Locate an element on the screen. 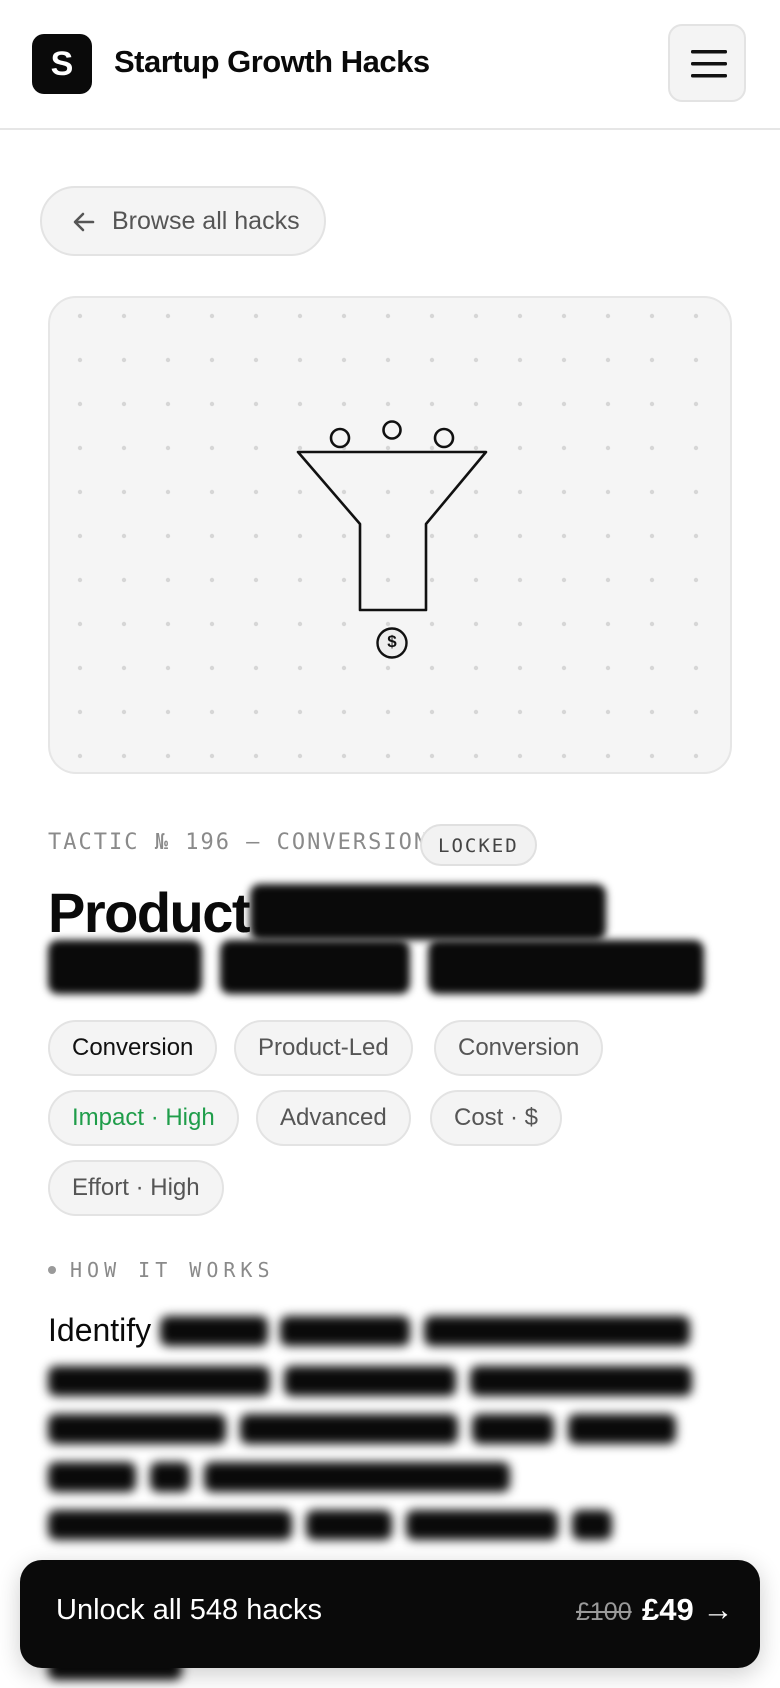  tag-conversion: Conversion is located at coordinates (133, 1048).